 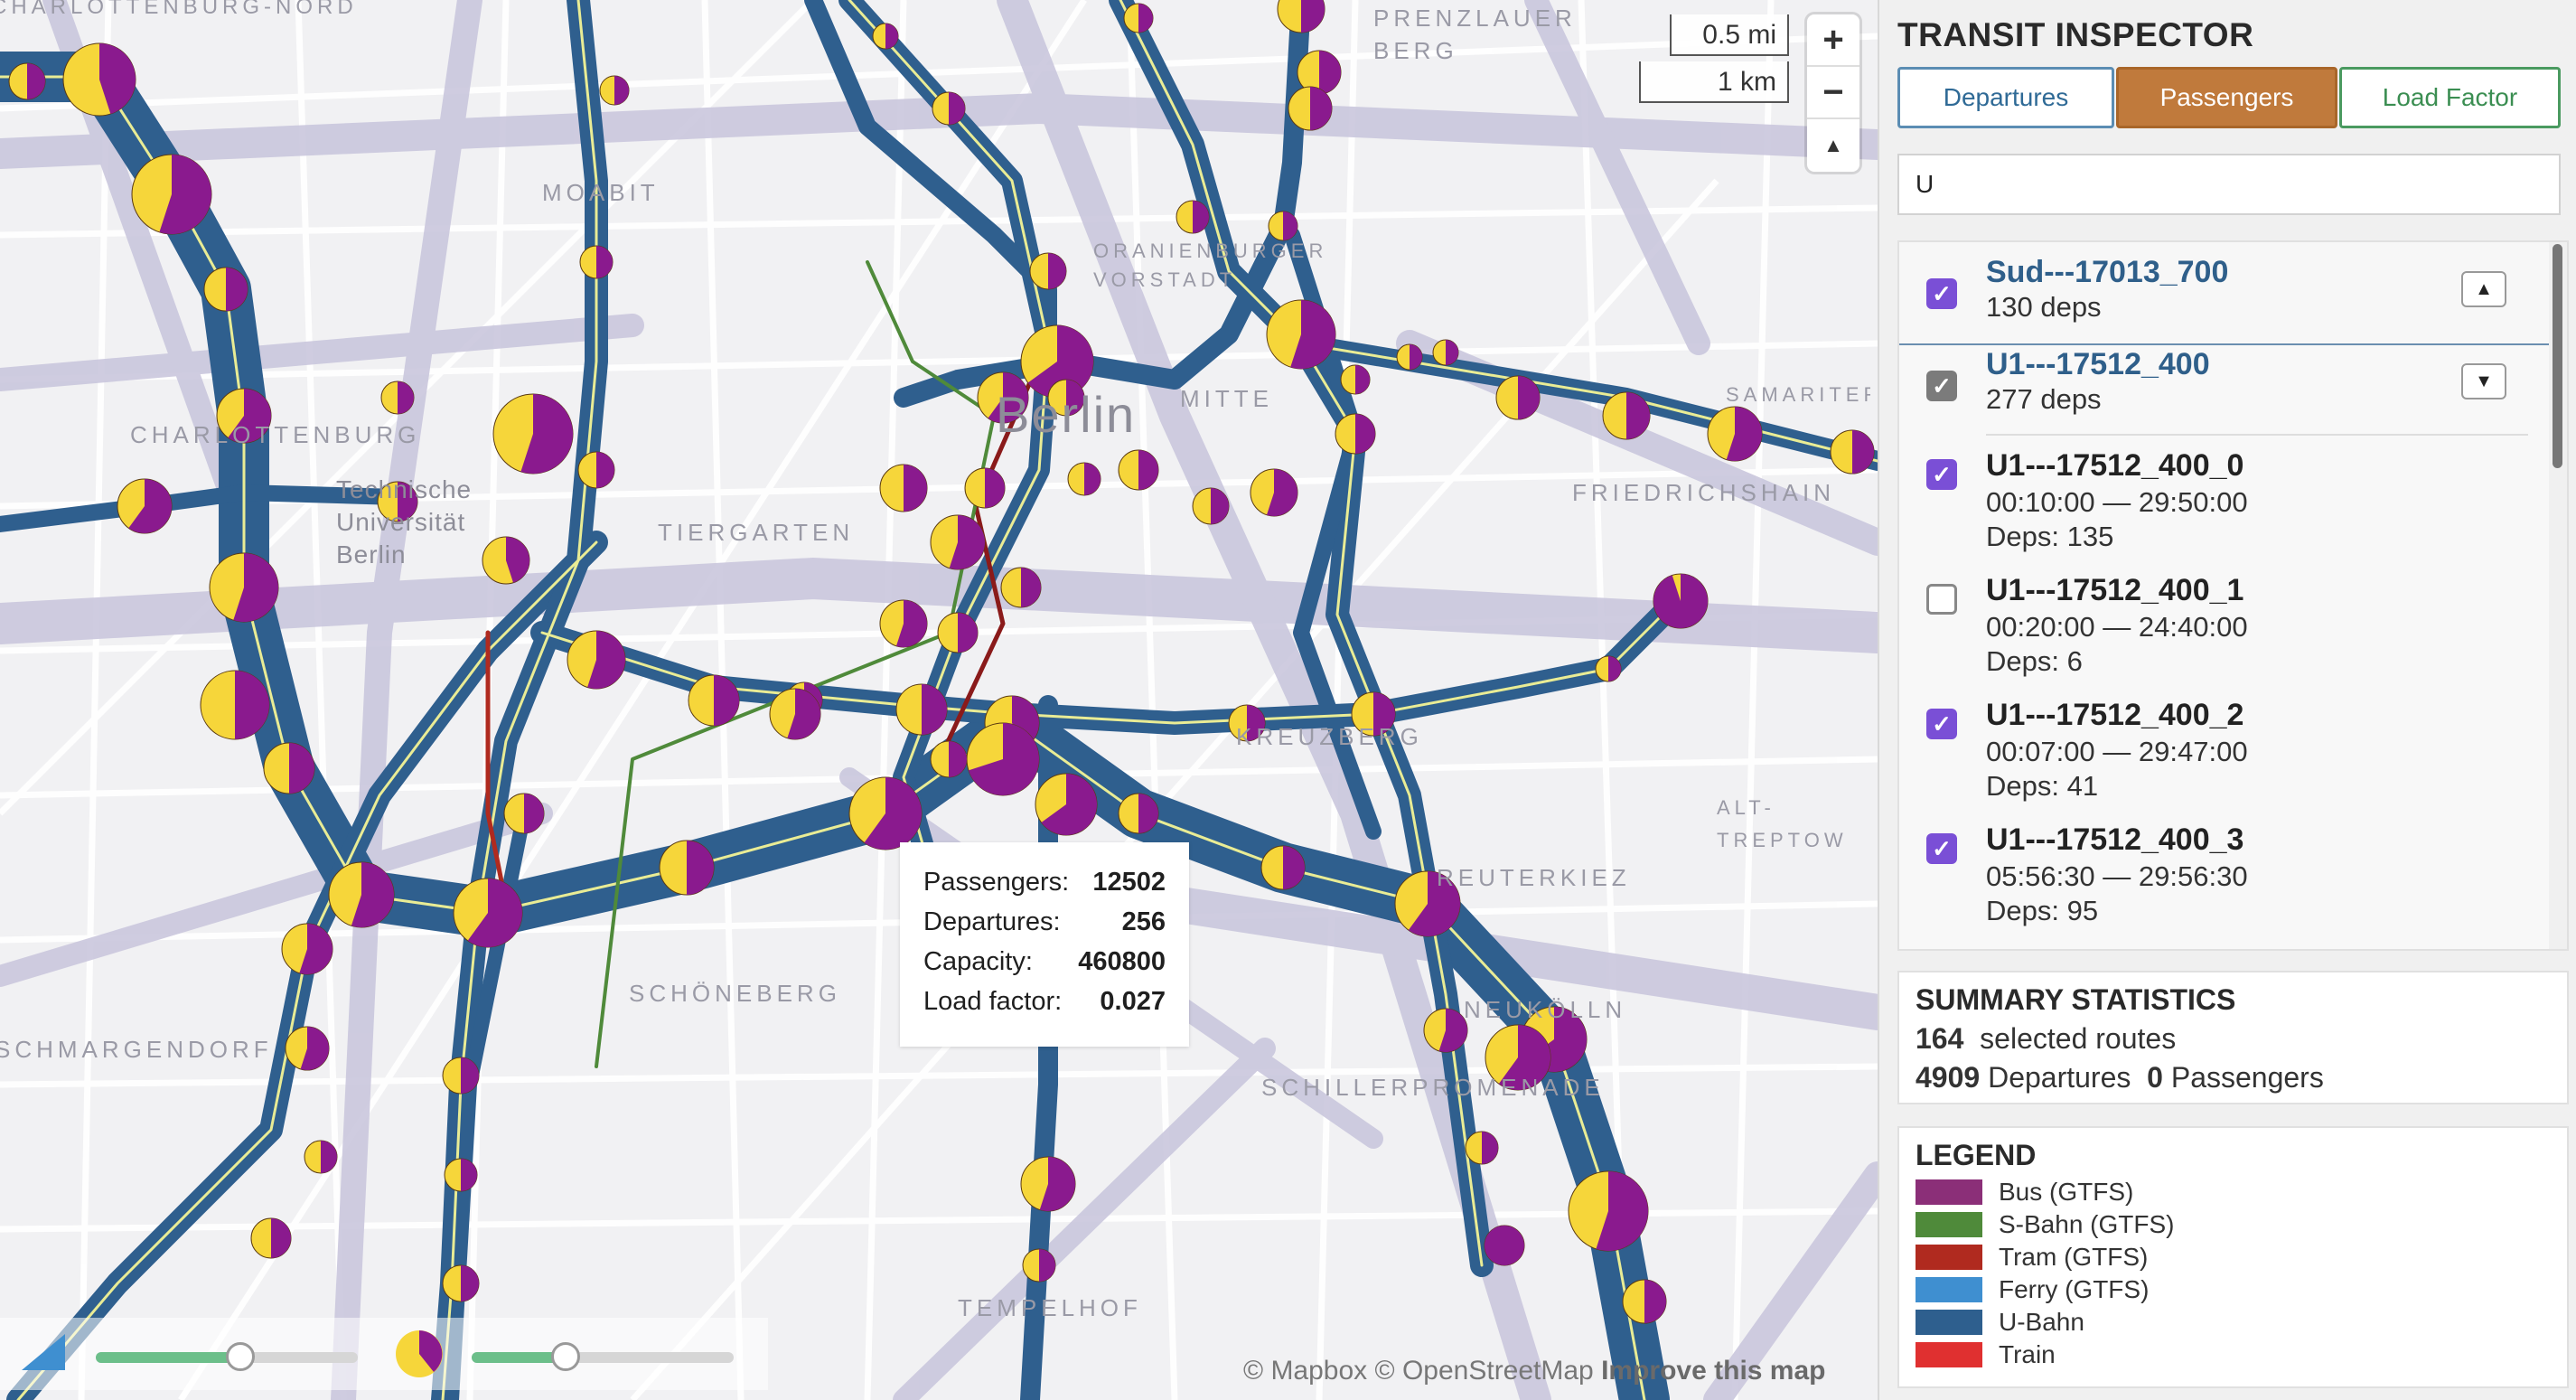 I want to click on scrollbar-thumb, so click(x=2557, y=356).